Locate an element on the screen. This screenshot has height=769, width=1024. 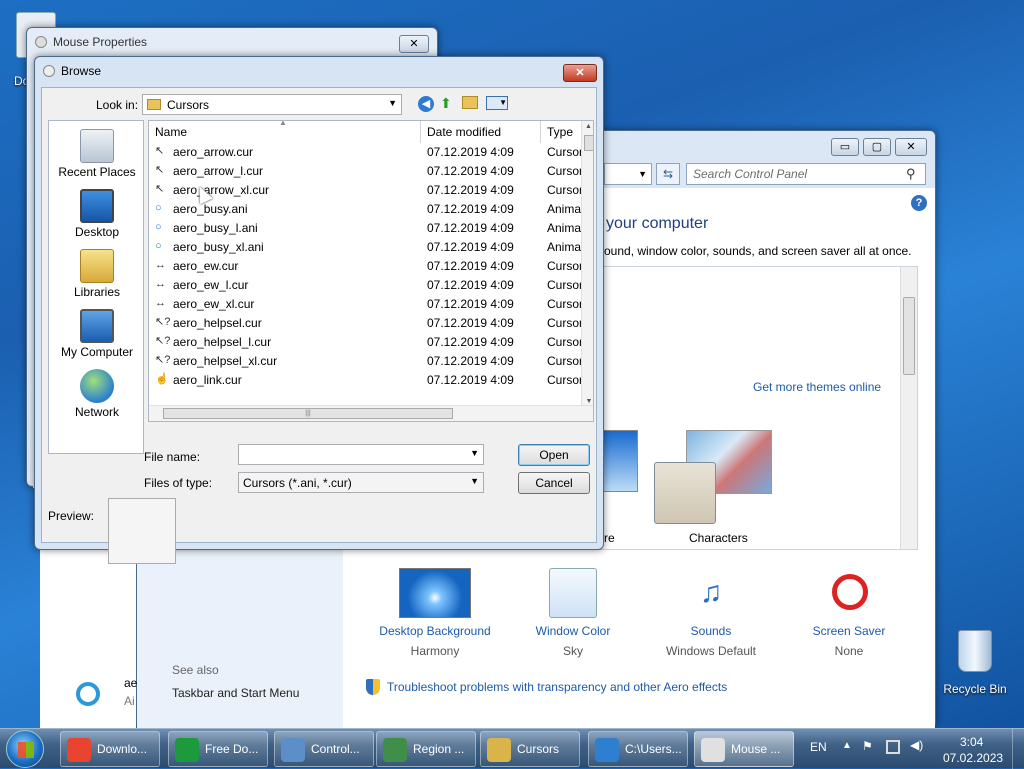
open-button: Open is located at coordinates (554, 455).